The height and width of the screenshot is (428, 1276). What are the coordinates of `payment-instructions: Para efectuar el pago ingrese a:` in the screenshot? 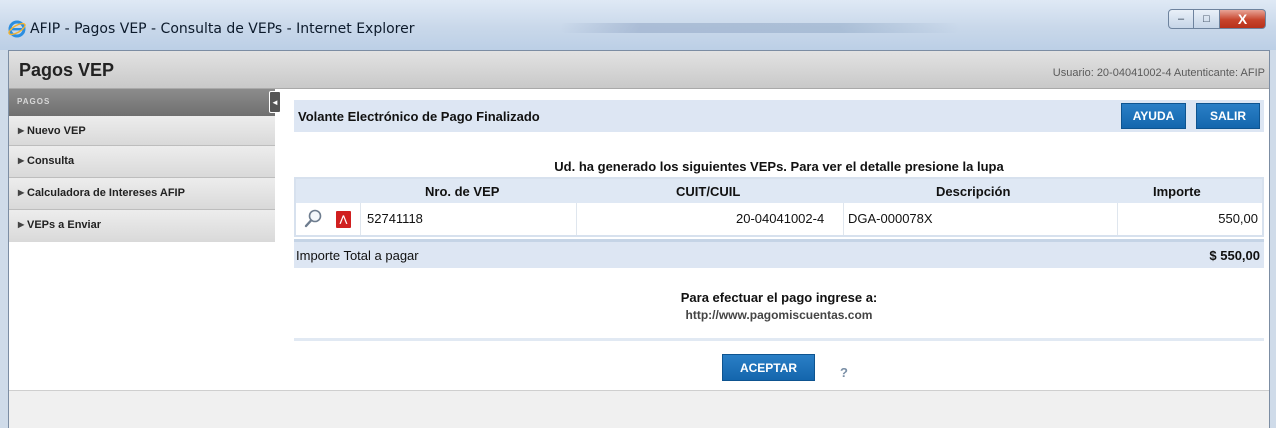 It's located at (779, 297).